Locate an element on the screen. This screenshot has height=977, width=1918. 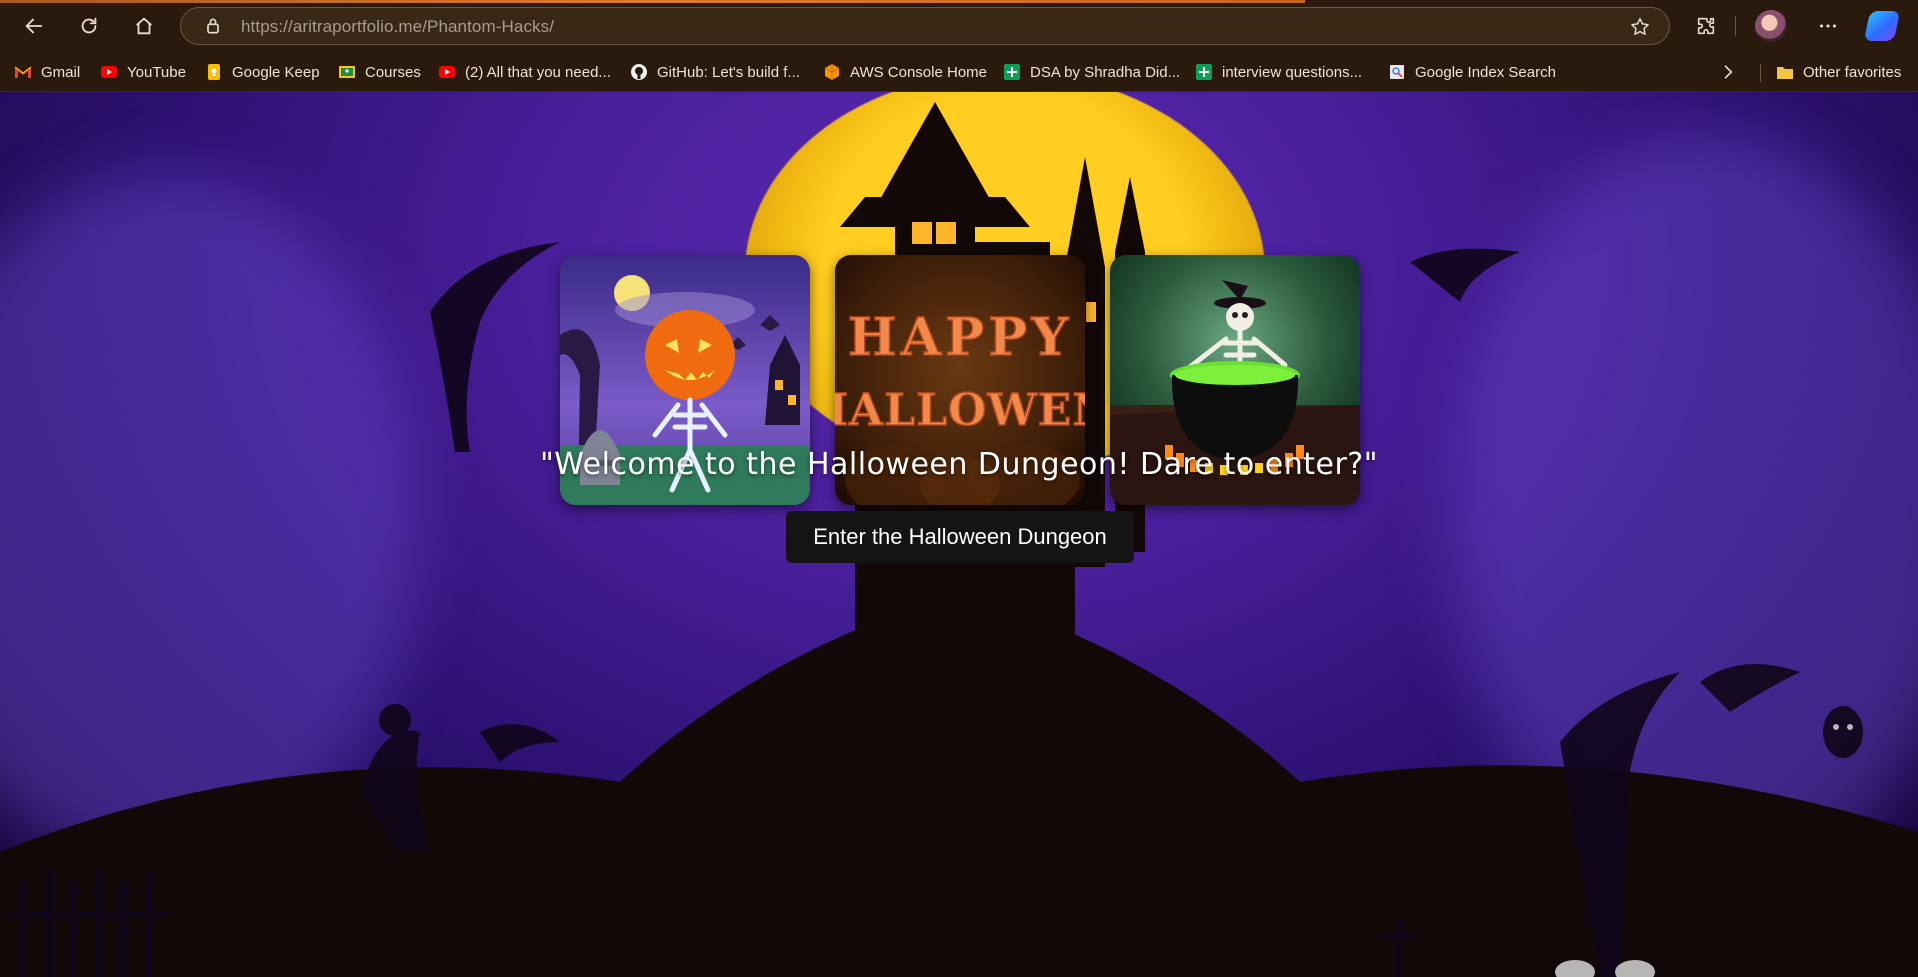
classroom-icon is located at coordinates (347, 72).